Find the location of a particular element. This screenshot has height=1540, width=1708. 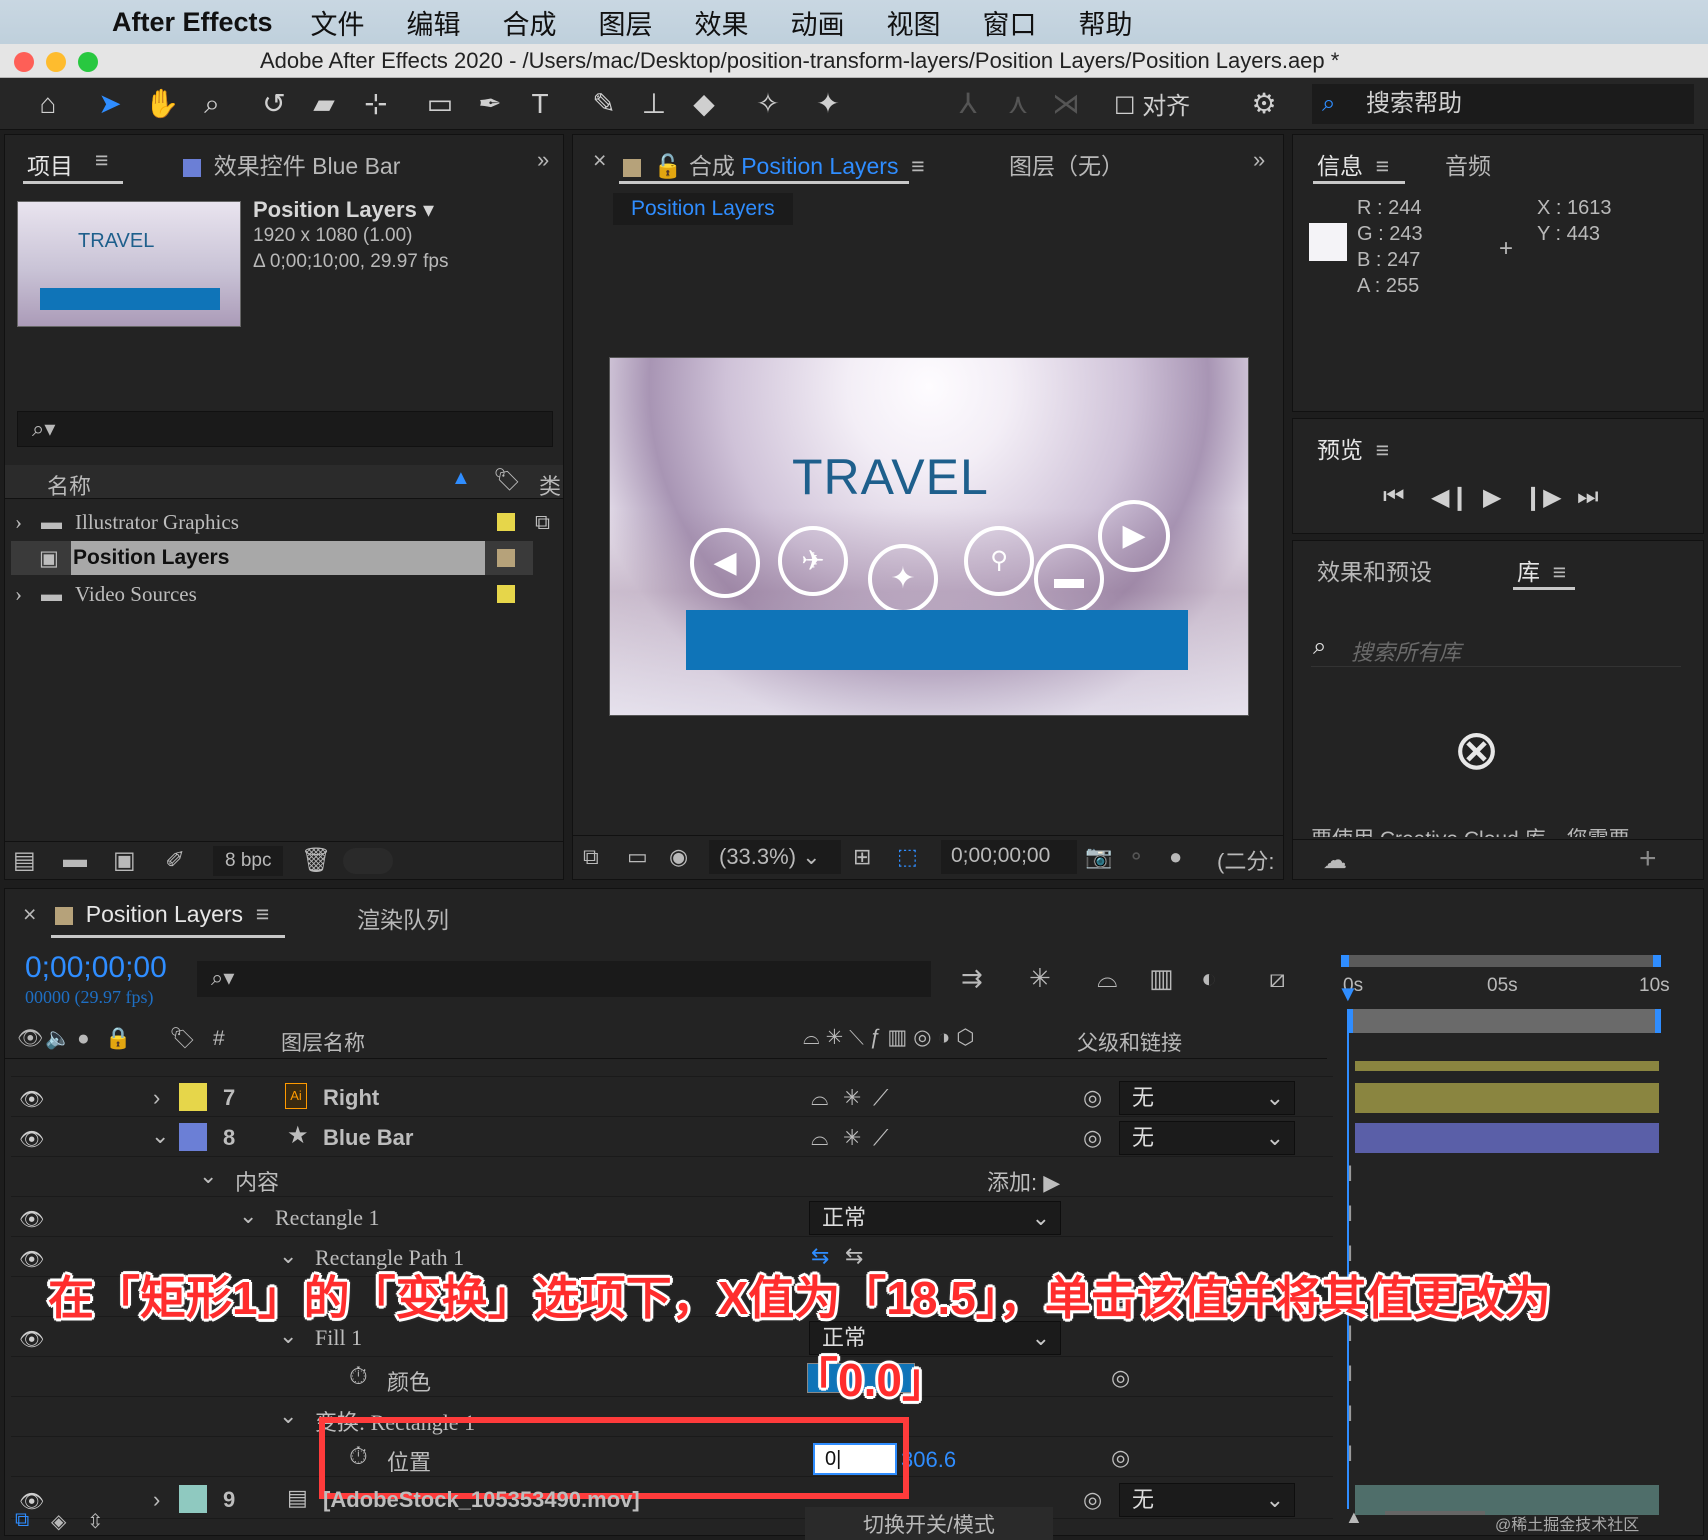

menu-edit: 编辑 is located at coordinates (434, 22).